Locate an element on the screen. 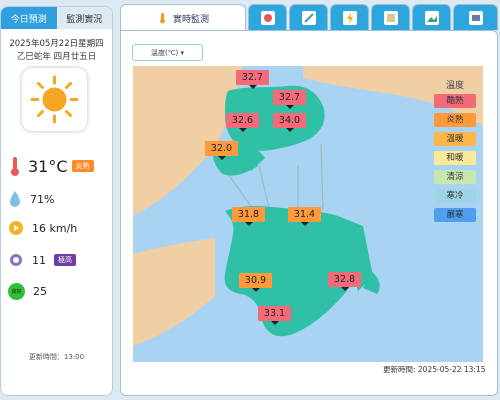  tab-realtime-monitor: 實時監測 is located at coordinates (183, 17).